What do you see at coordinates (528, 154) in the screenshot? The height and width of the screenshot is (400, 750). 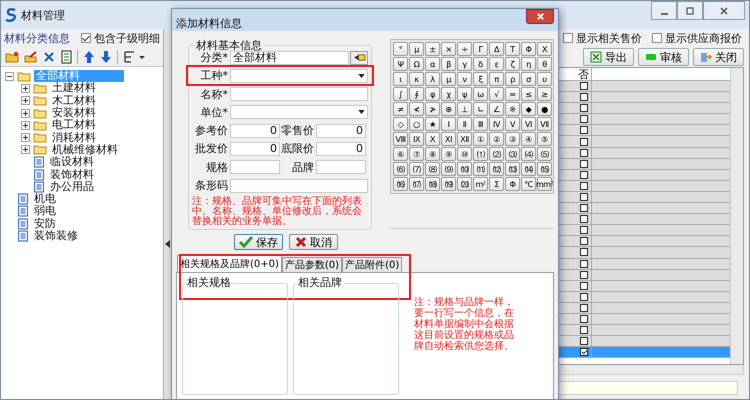 I see `symbol-key: ⑷` at bounding box center [528, 154].